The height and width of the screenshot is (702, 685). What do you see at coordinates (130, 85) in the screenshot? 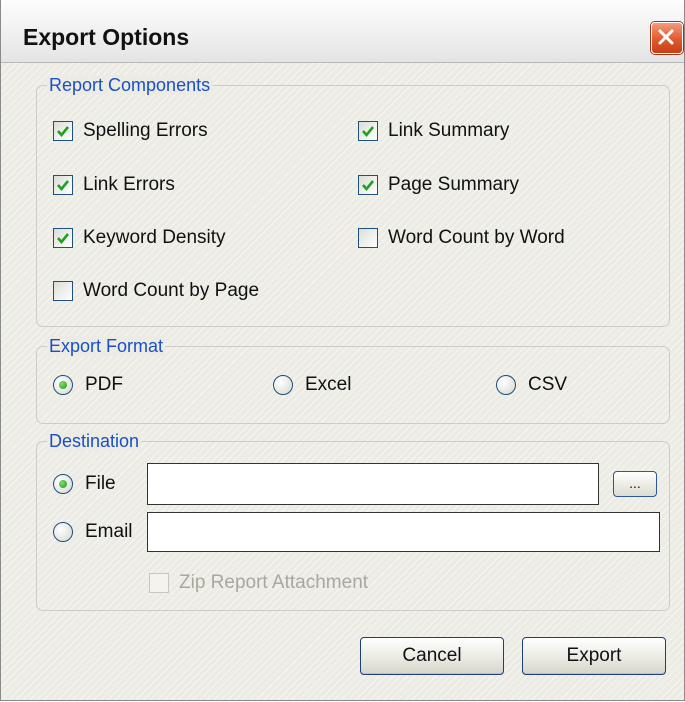
I see `report-components-legend: Report Components` at bounding box center [130, 85].